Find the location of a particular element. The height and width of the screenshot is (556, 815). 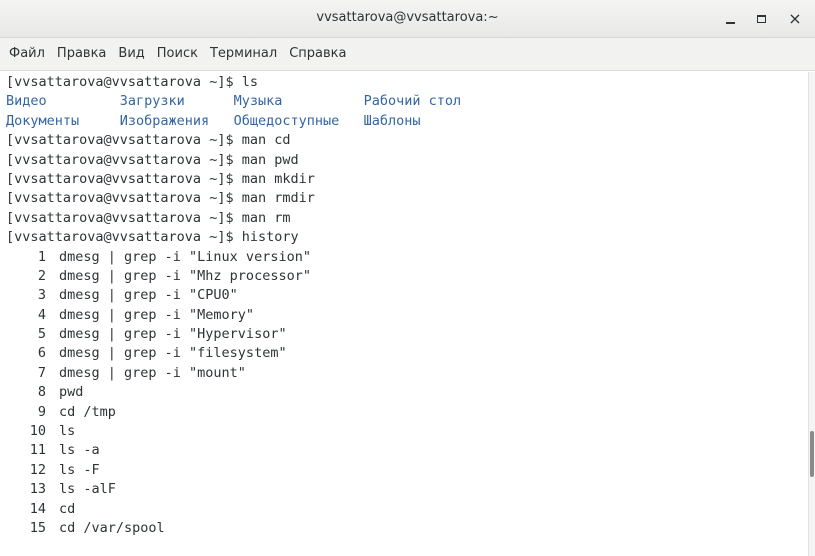

directory-name: Изображения is located at coordinates (164, 120).